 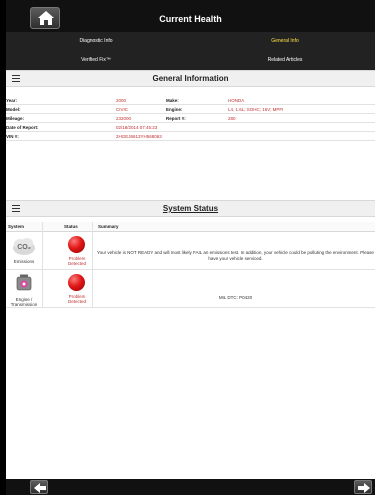 What do you see at coordinates (108, 226) in the screenshot?
I see `summary-column-header: Summary` at bounding box center [108, 226].